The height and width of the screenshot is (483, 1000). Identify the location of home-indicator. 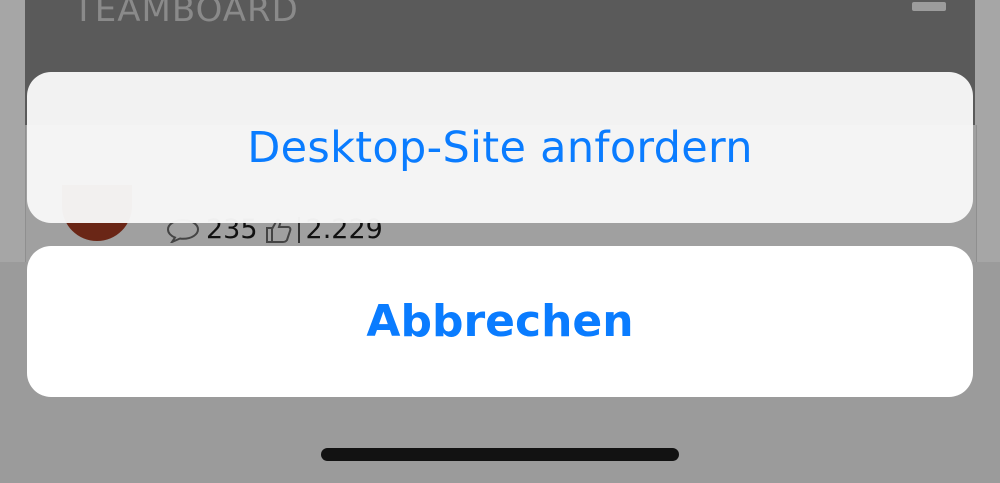
(500, 454).